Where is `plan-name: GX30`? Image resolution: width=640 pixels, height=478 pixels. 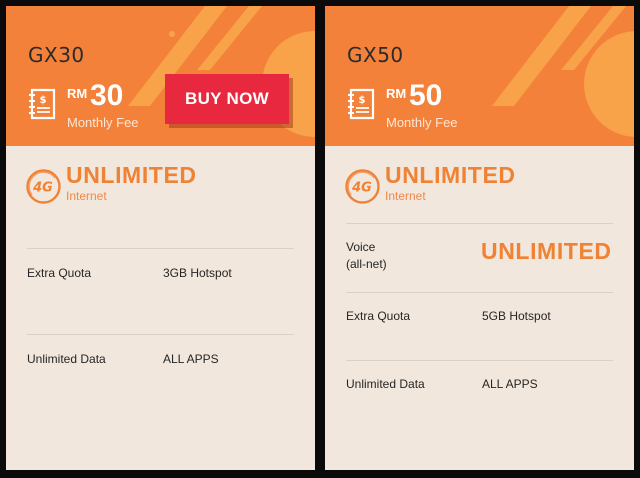 plan-name: GX30 is located at coordinates (56, 55).